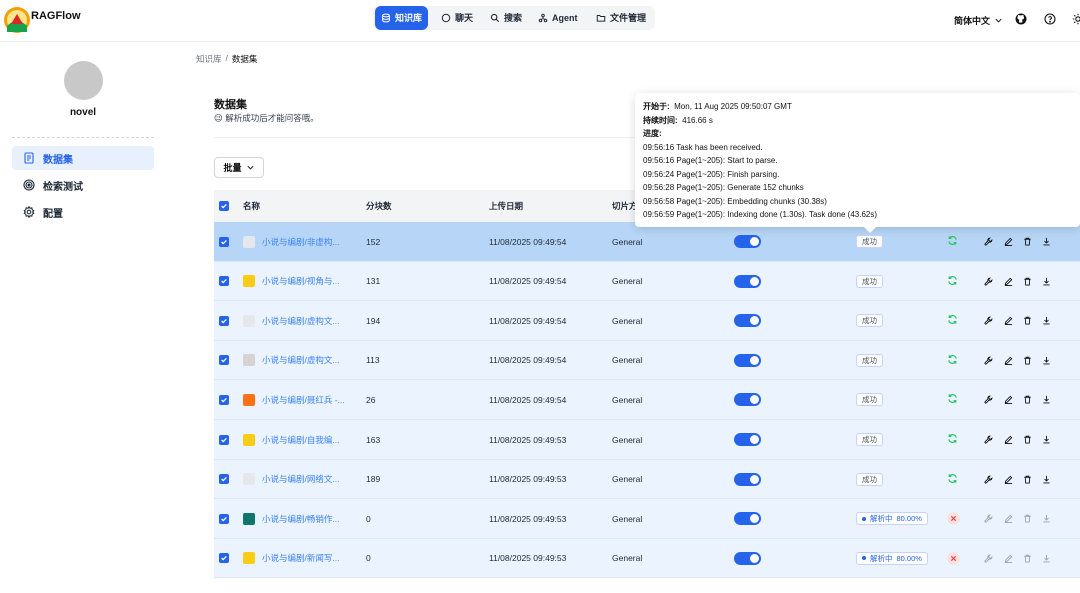  Describe the element at coordinates (17, 19) in the screenshot. I see `ragflow-logo` at that location.